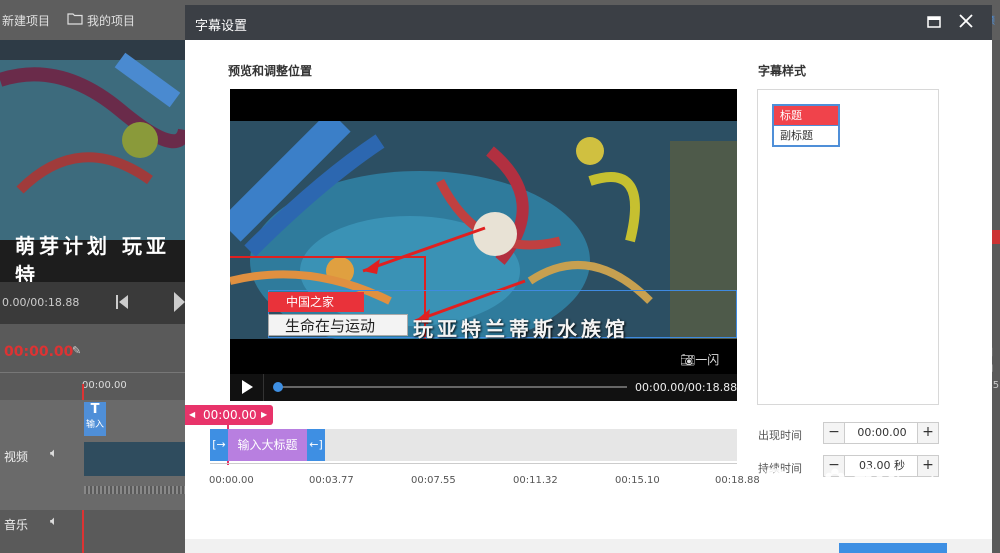 This screenshot has height=553, width=1000. Describe the element at coordinates (316, 302) in the screenshot. I see `subtitle-title-label: 中国之家` at that location.